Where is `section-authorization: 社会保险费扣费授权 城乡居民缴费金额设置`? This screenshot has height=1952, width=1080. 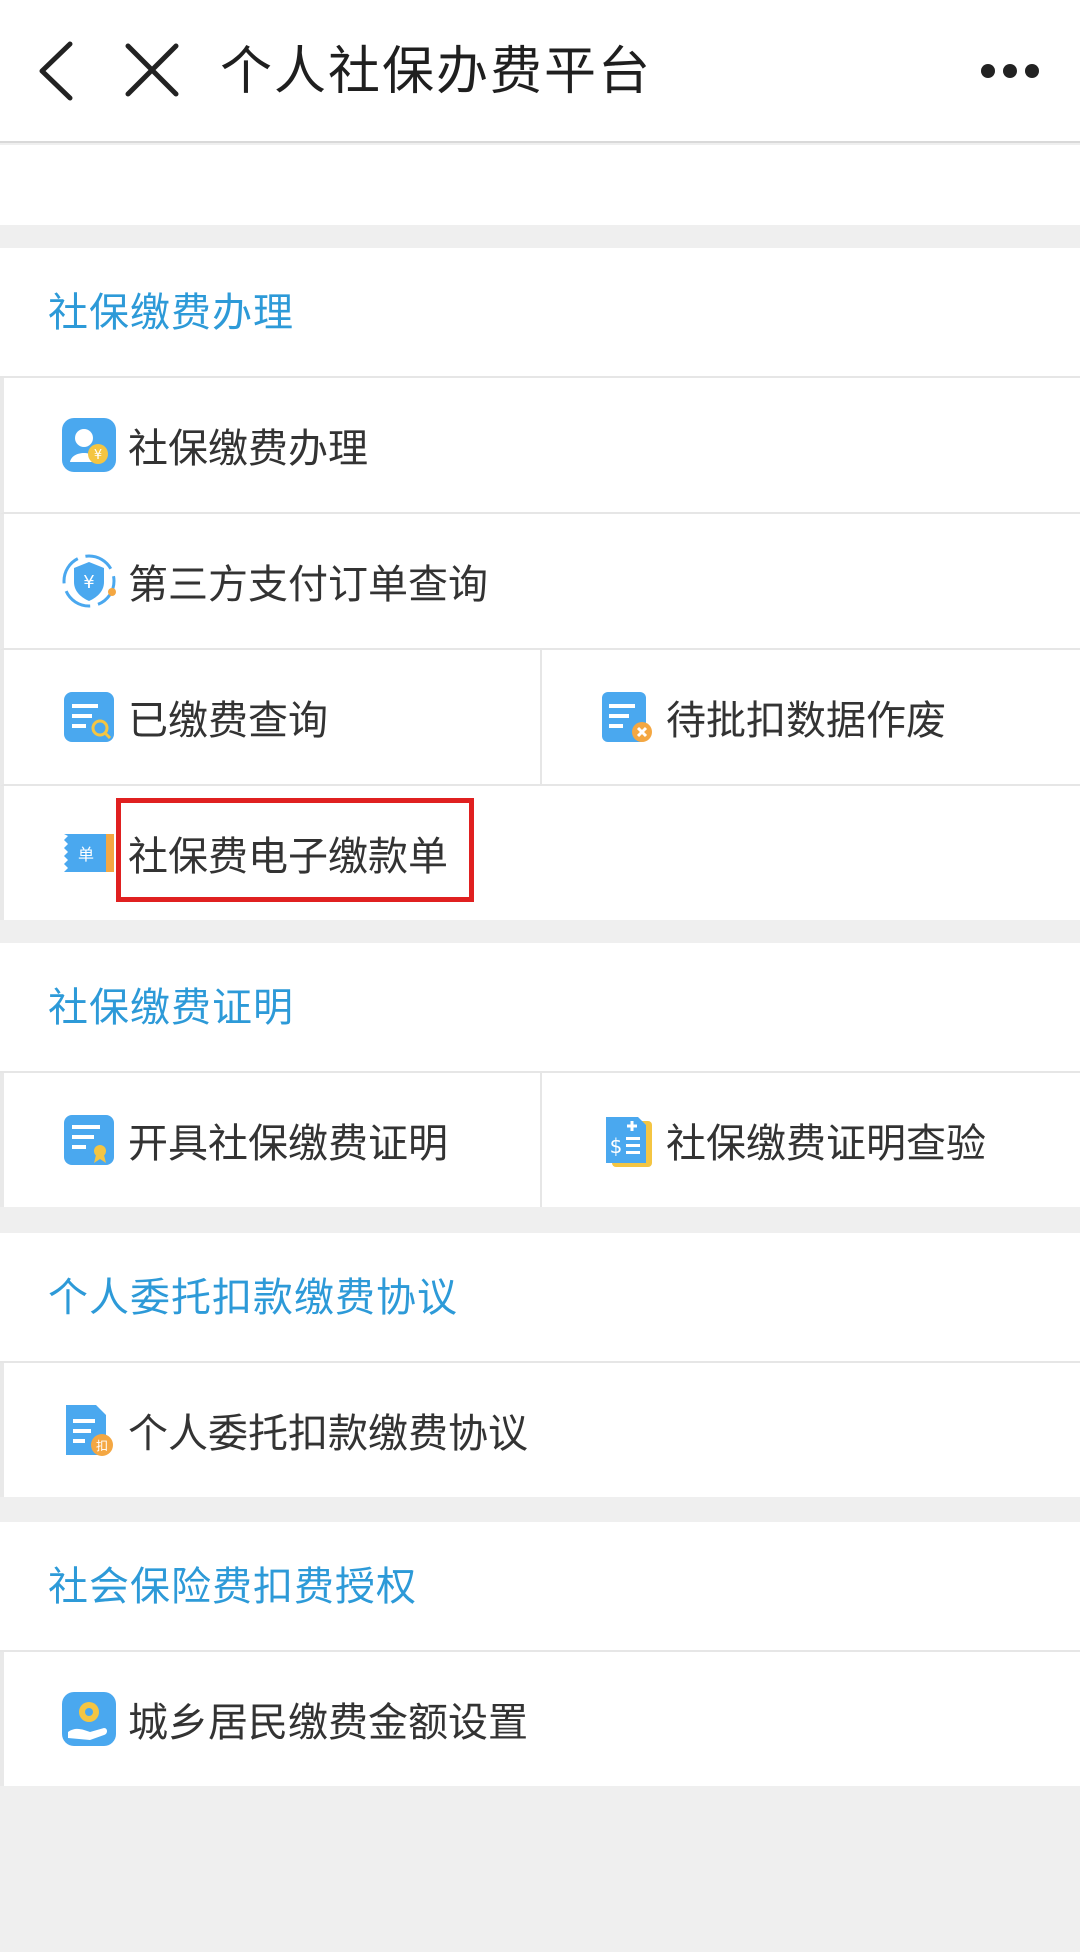
section-authorization: 社会保险费扣费授权 城乡居民缴费金额设置 is located at coordinates (540, 1654).